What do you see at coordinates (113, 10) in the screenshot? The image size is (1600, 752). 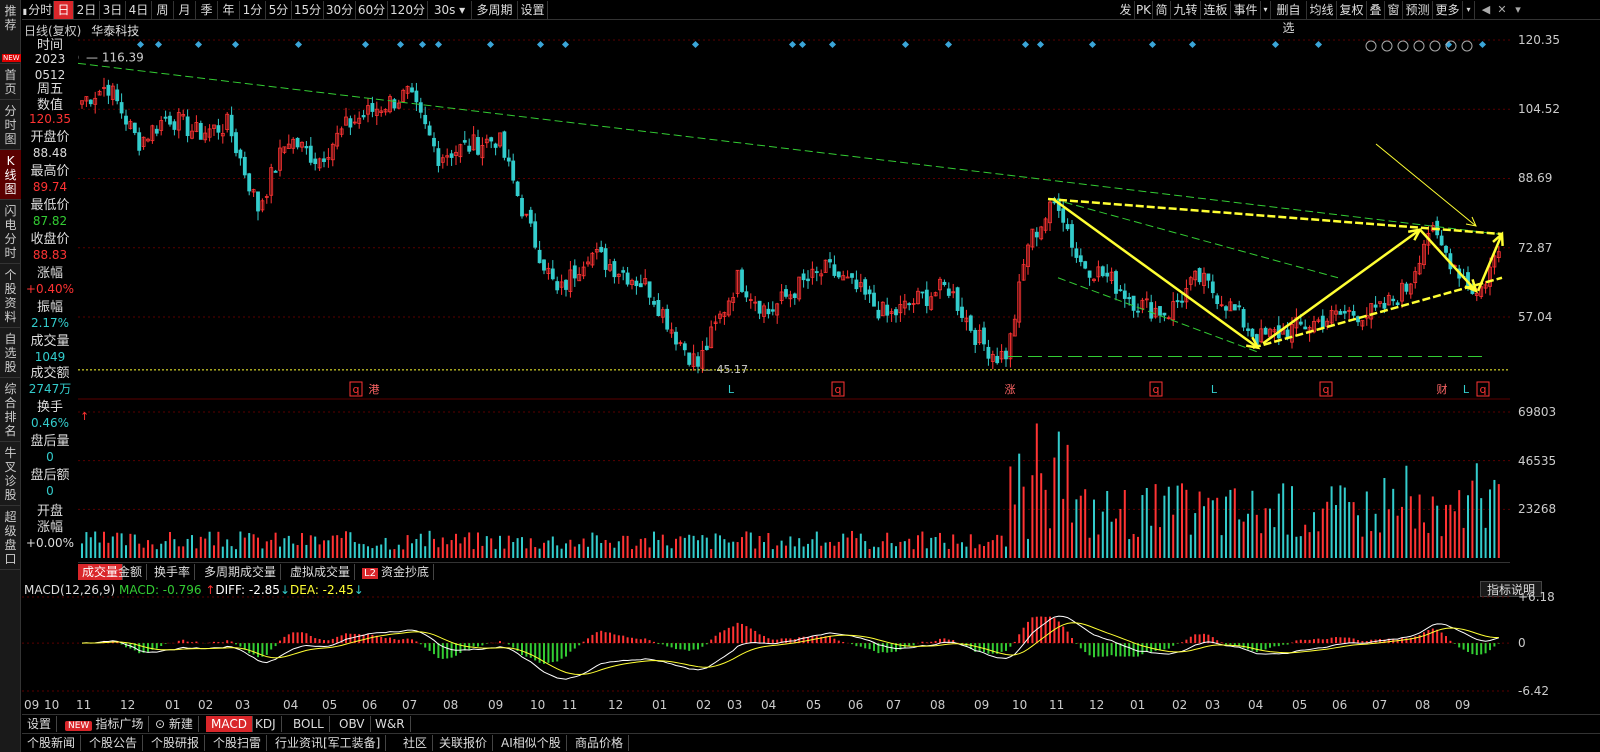 I see `period-3: 3日` at bounding box center [113, 10].